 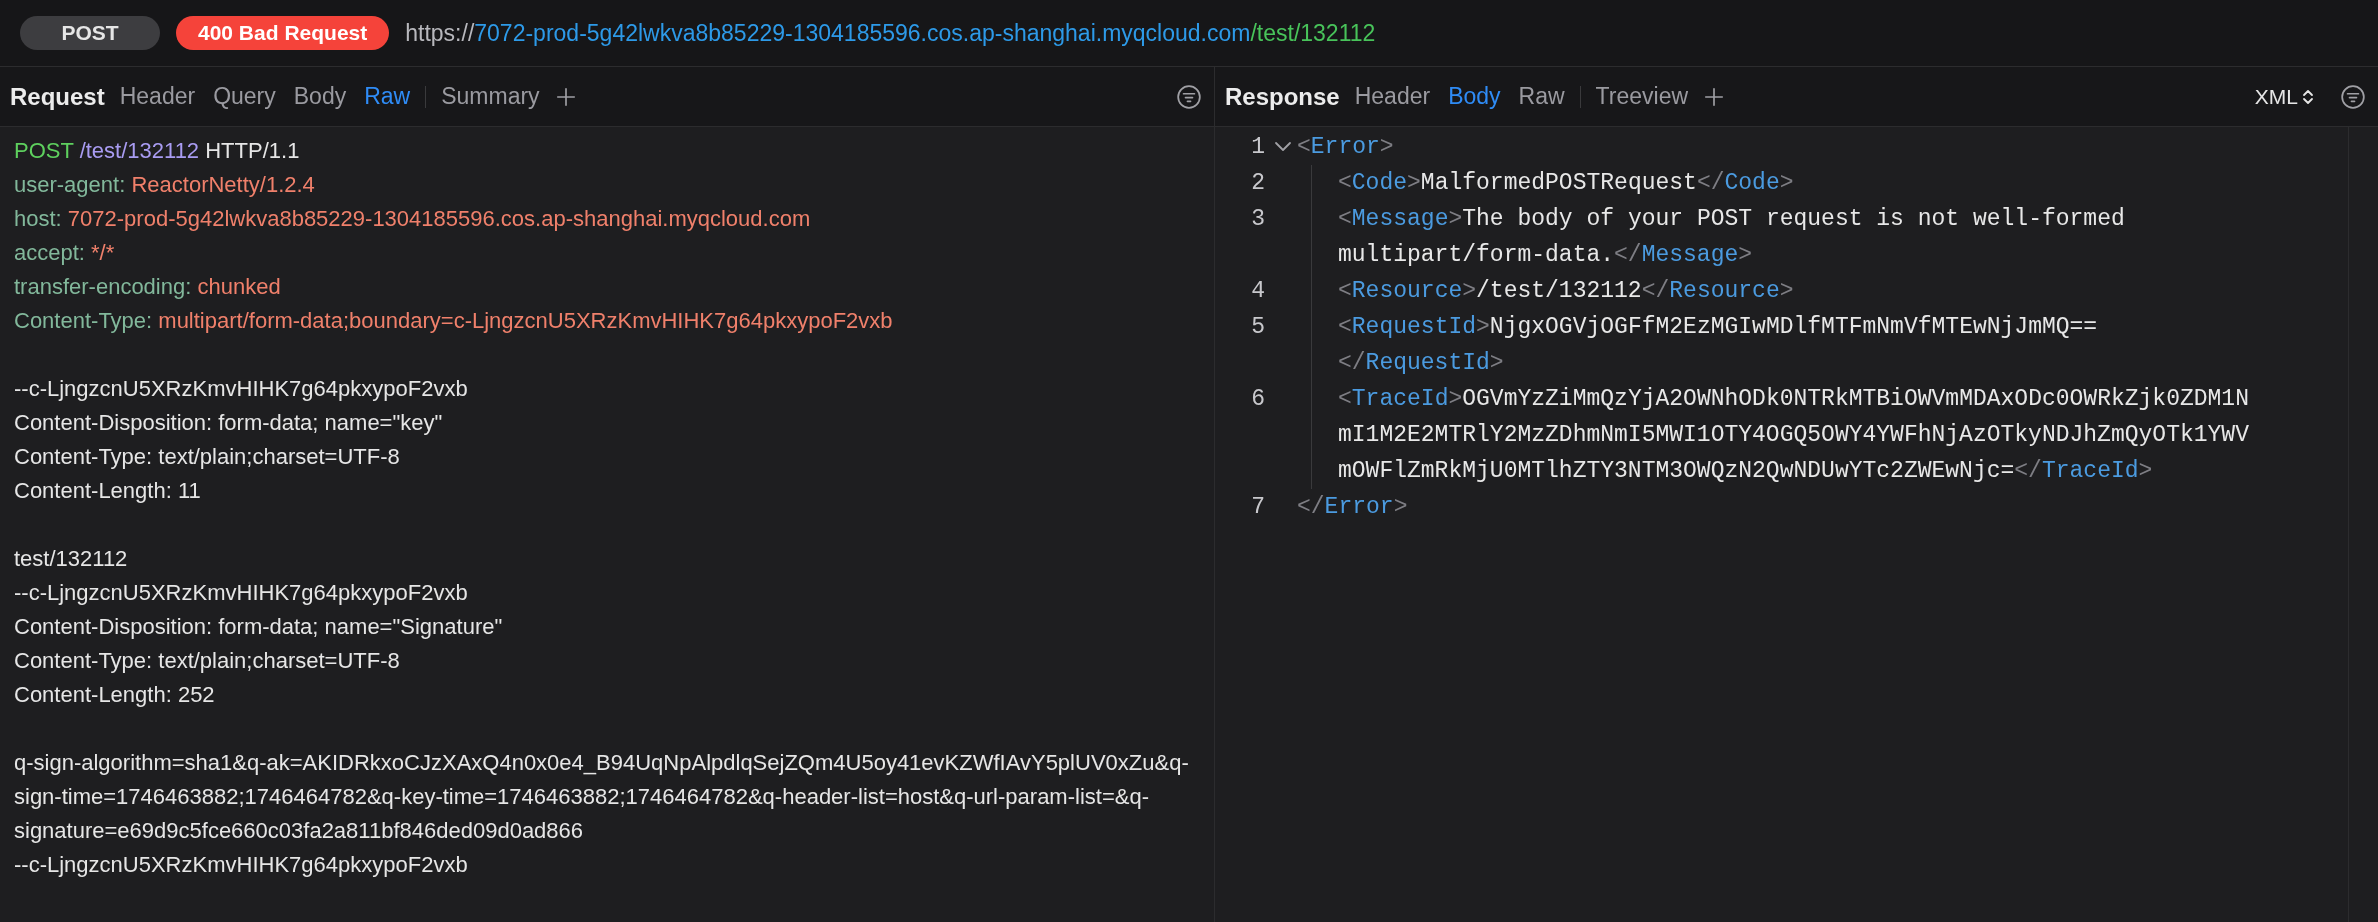 What do you see at coordinates (1257, 291) in the screenshot?
I see `line-number: 4` at bounding box center [1257, 291].